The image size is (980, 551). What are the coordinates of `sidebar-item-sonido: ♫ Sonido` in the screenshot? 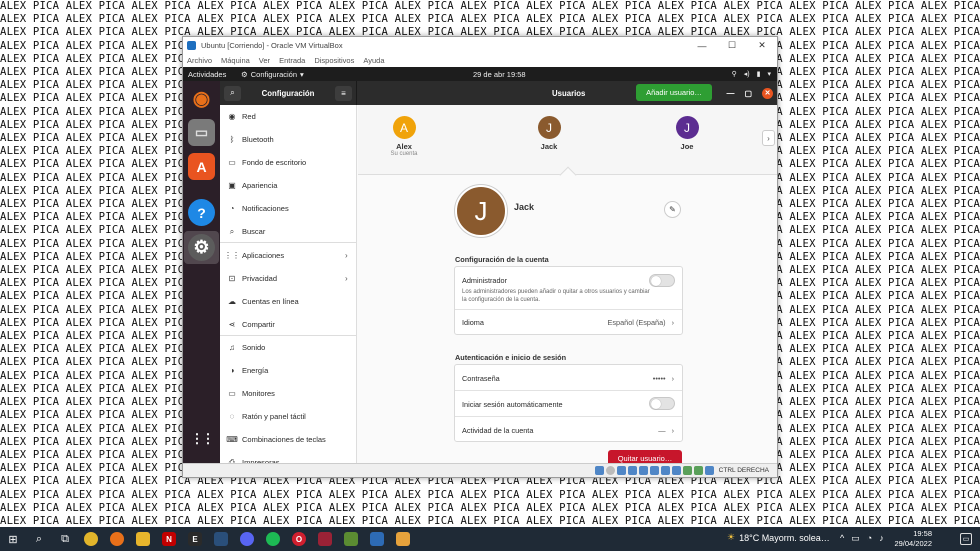 It's located at (288, 347).